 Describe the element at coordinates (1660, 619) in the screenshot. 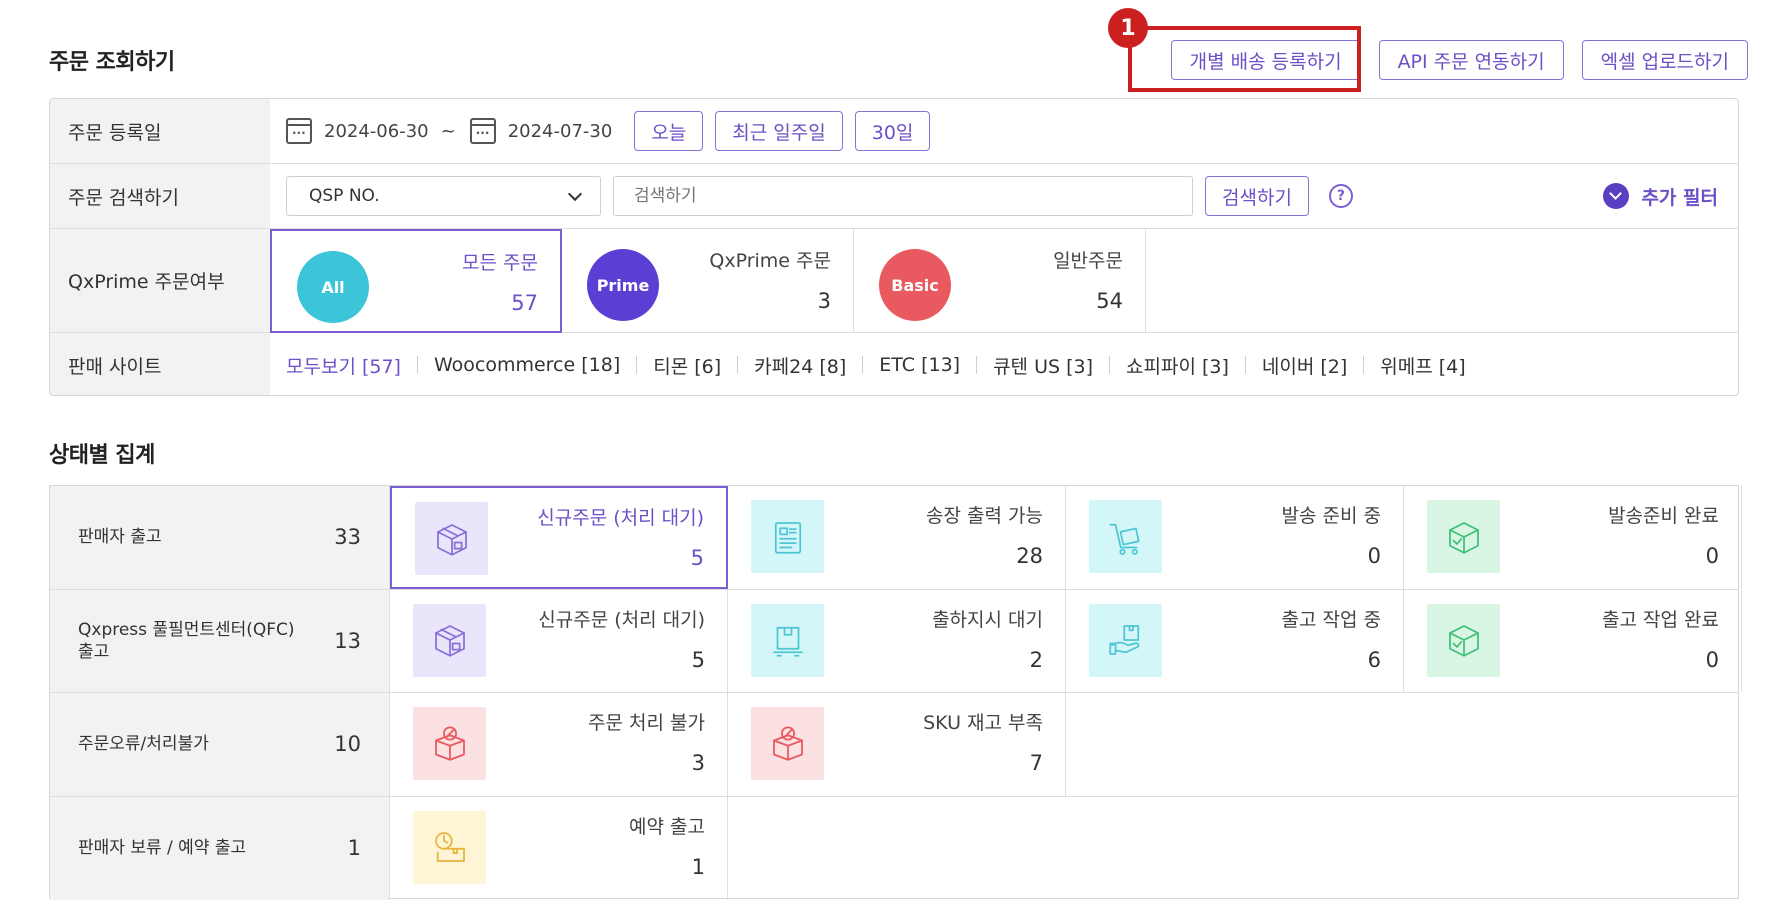

I see `status-name: 출고 작업 완료` at that location.